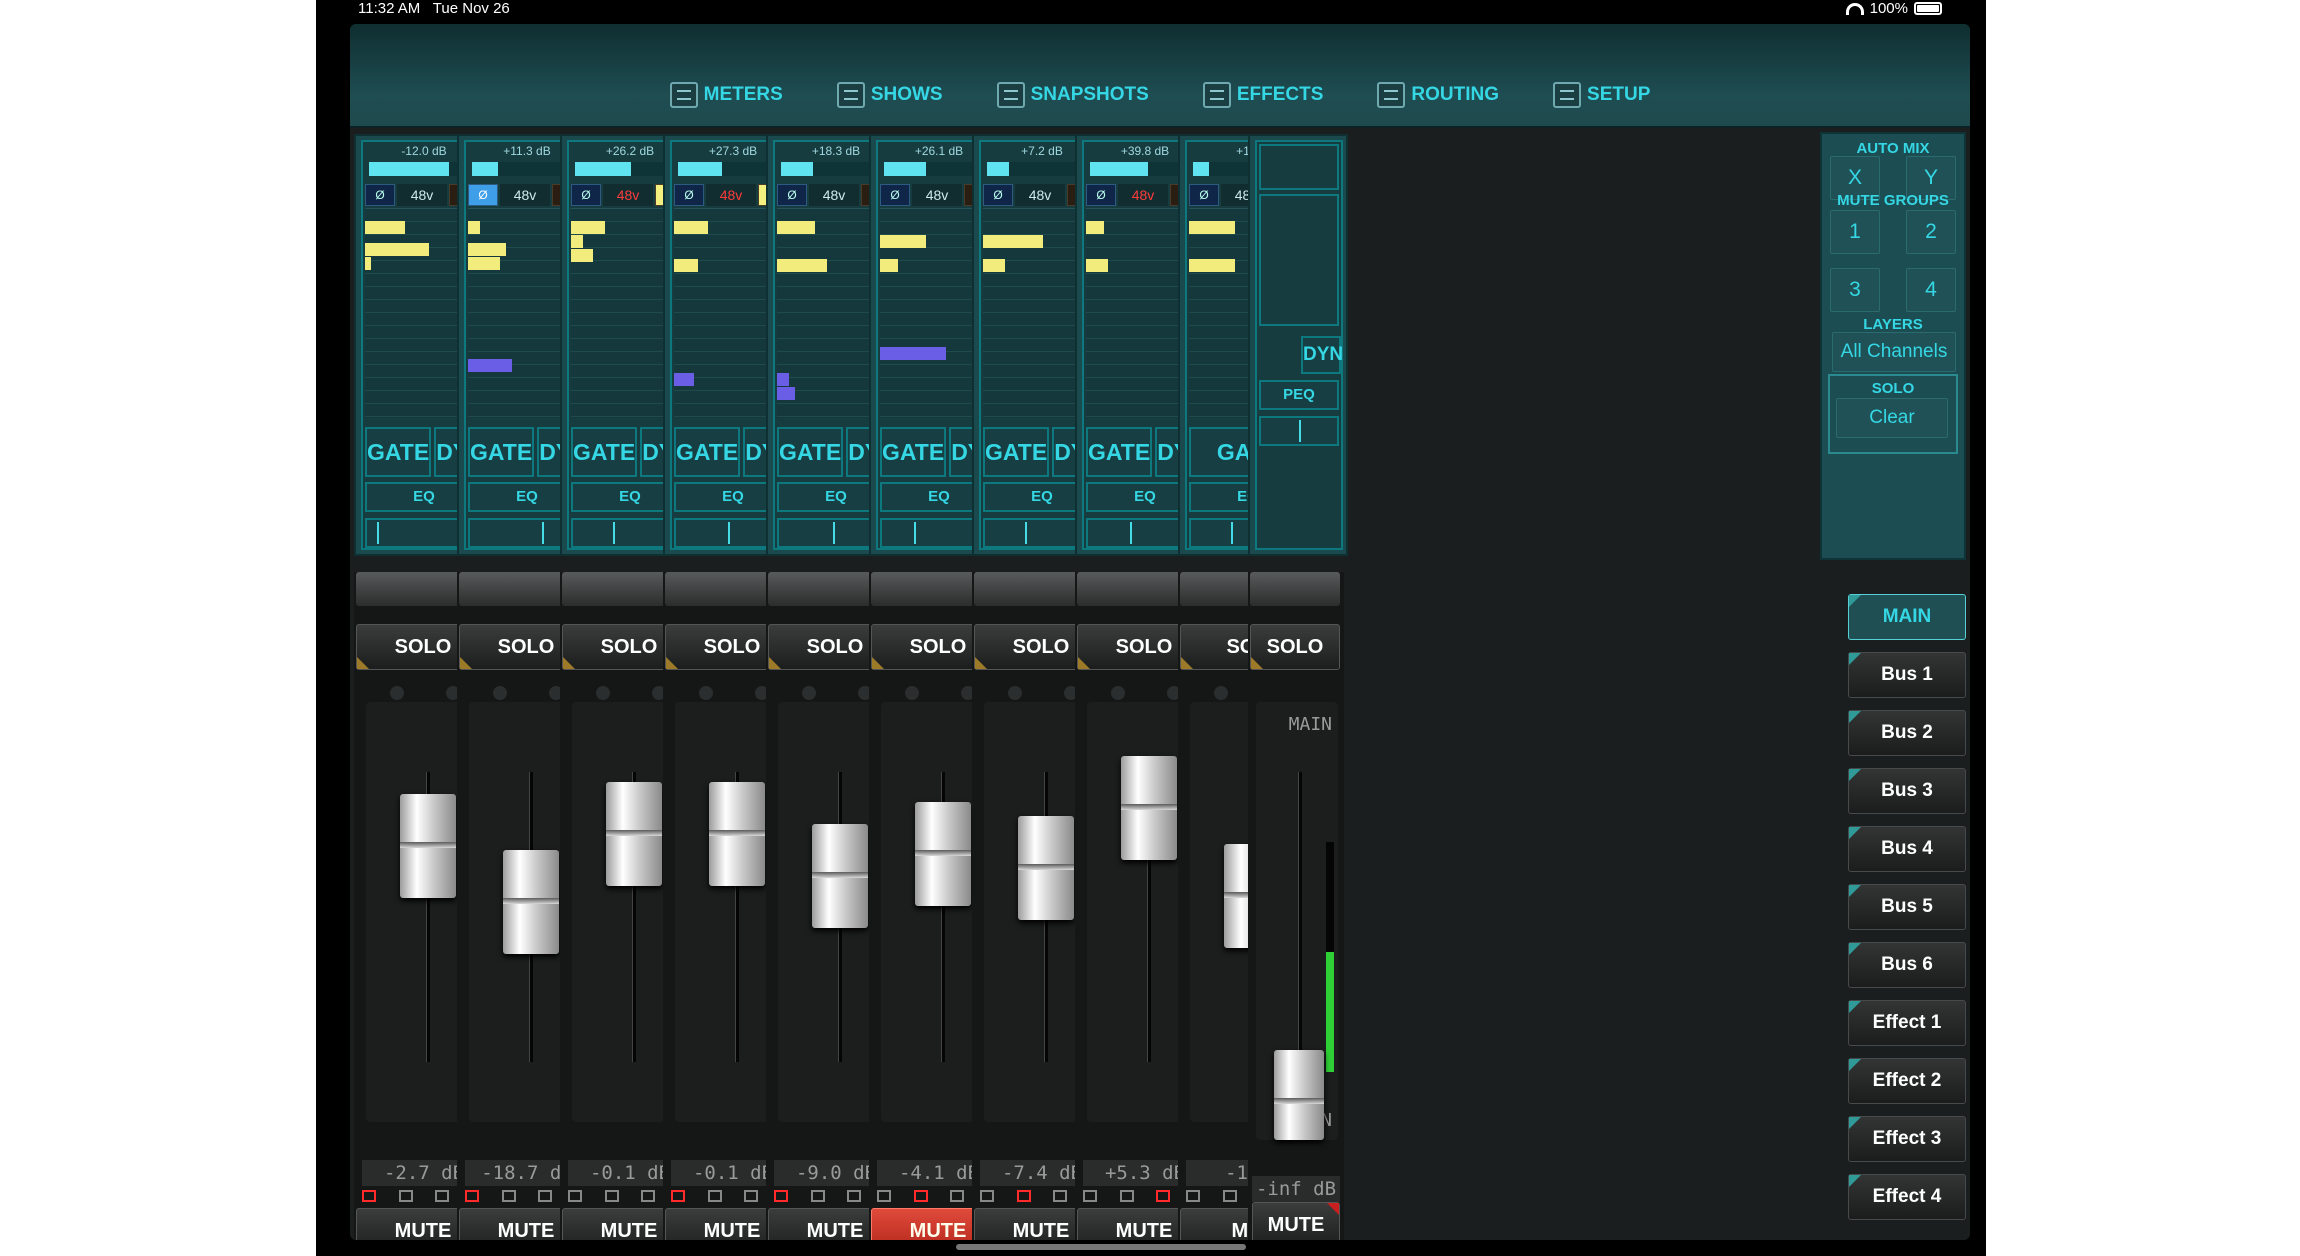  I want to click on bus-effect-4-button: Effect 4, so click(1907, 1197).